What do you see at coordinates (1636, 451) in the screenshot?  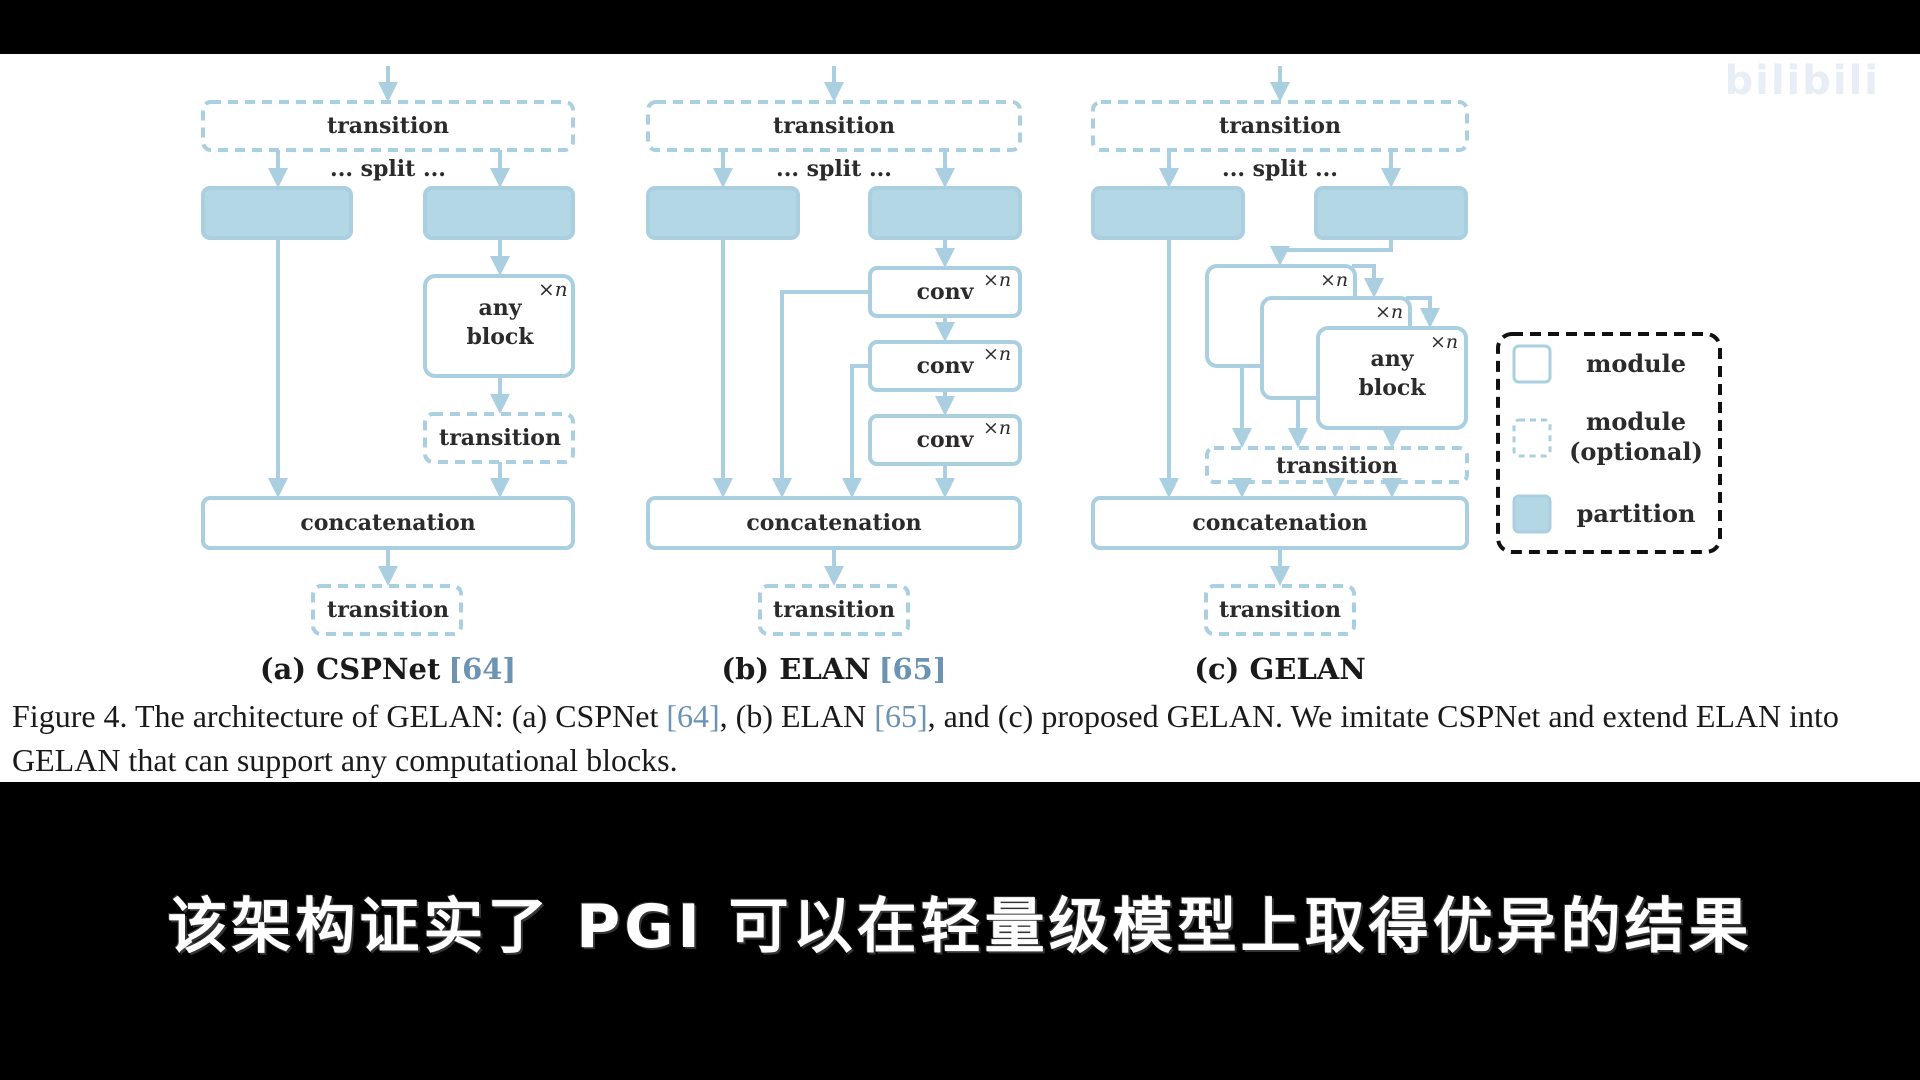 I see `legend-label-module-optional-2: (optional)` at bounding box center [1636, 451].